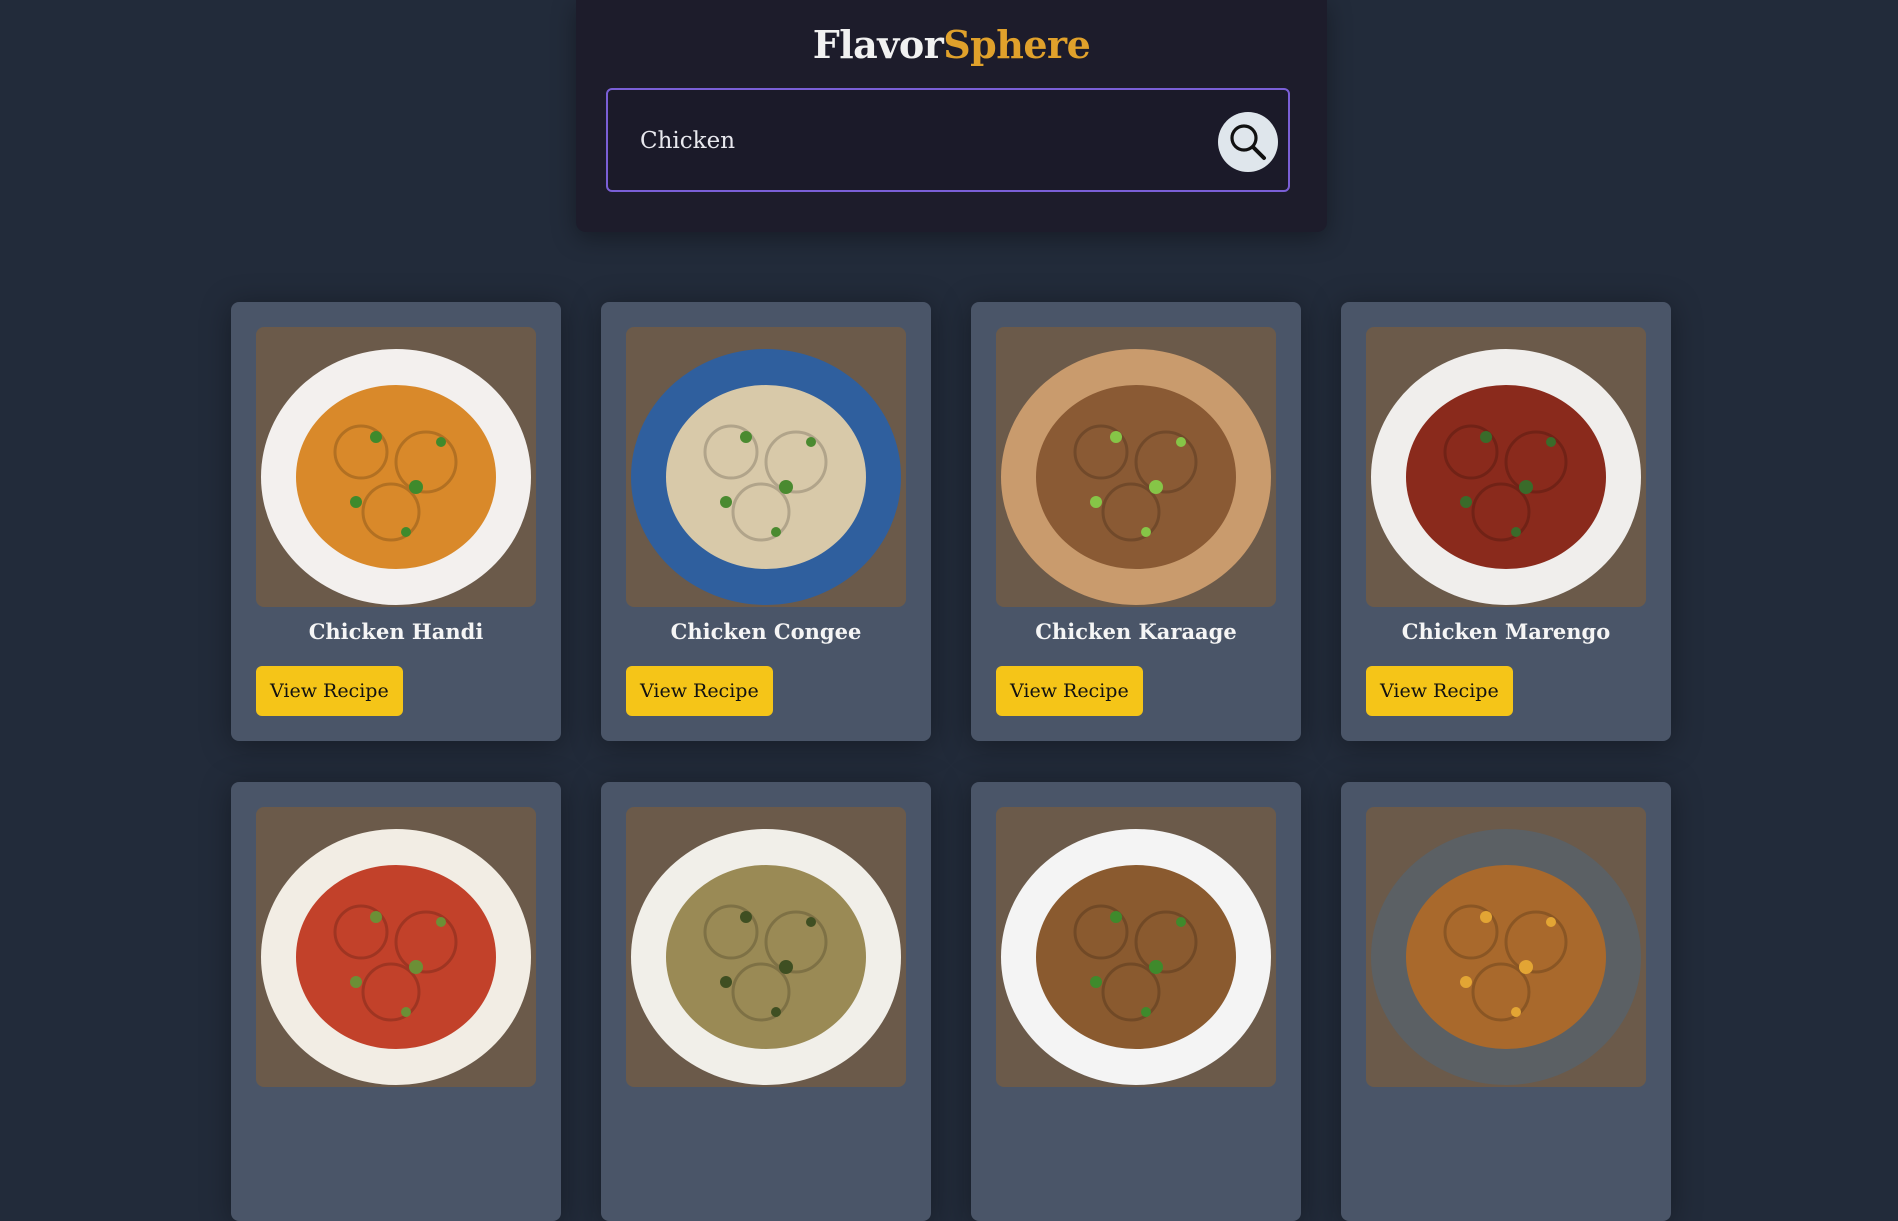 The width and height of the screenshot is (1898, 1221). Describe the element at coordinates (1017, 44) in the screenshot. I see `brand-part-2: Sphere` at that location.